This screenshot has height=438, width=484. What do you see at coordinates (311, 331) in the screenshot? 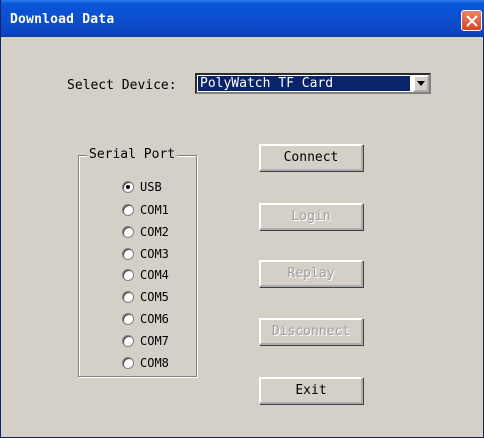
I see `disconnect-button: Disconnect` at bounding box center [311, 331].